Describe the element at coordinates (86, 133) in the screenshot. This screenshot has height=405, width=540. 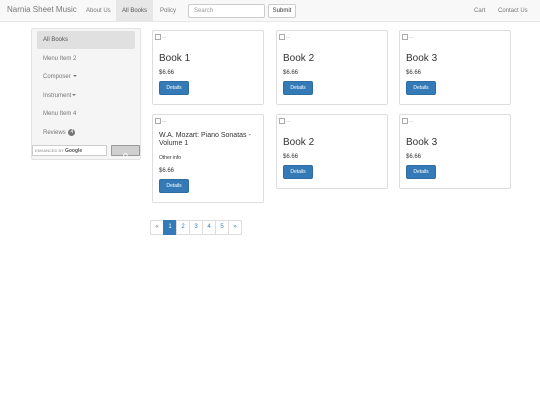
I see `sidebar-item-reviews: Reviews 4` at that location.